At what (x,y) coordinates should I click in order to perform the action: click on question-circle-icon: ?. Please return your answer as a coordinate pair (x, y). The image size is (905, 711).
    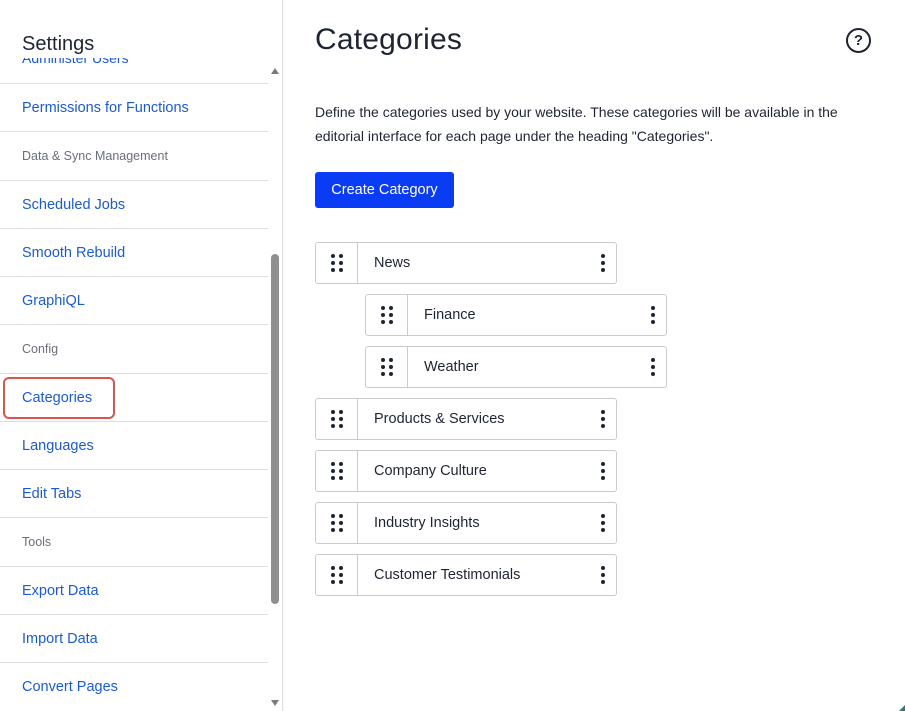
    Looking at the image, I should click on (858, 40).